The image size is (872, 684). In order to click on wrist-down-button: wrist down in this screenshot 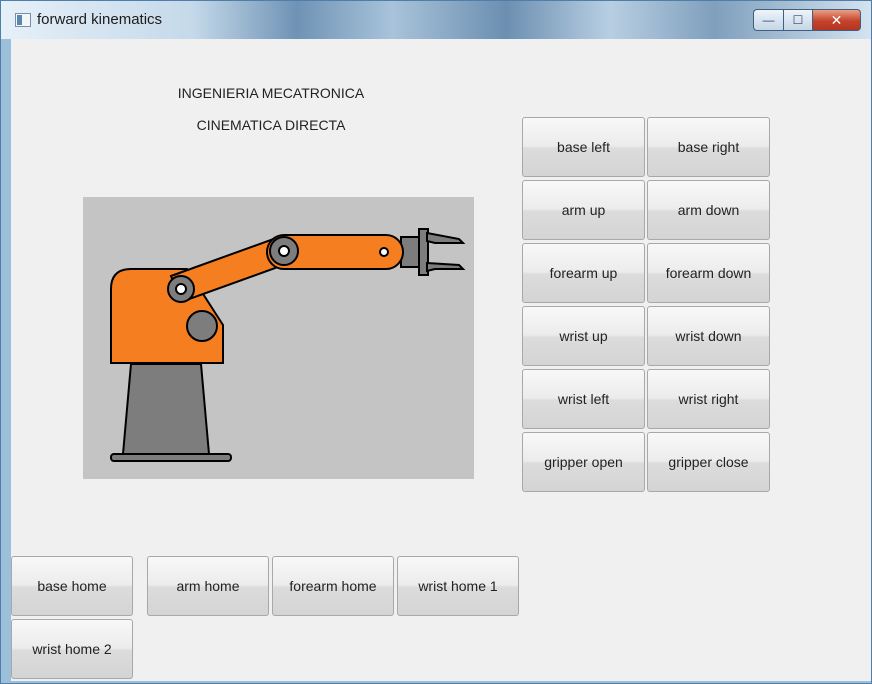, I will do `click(708, 336)`.